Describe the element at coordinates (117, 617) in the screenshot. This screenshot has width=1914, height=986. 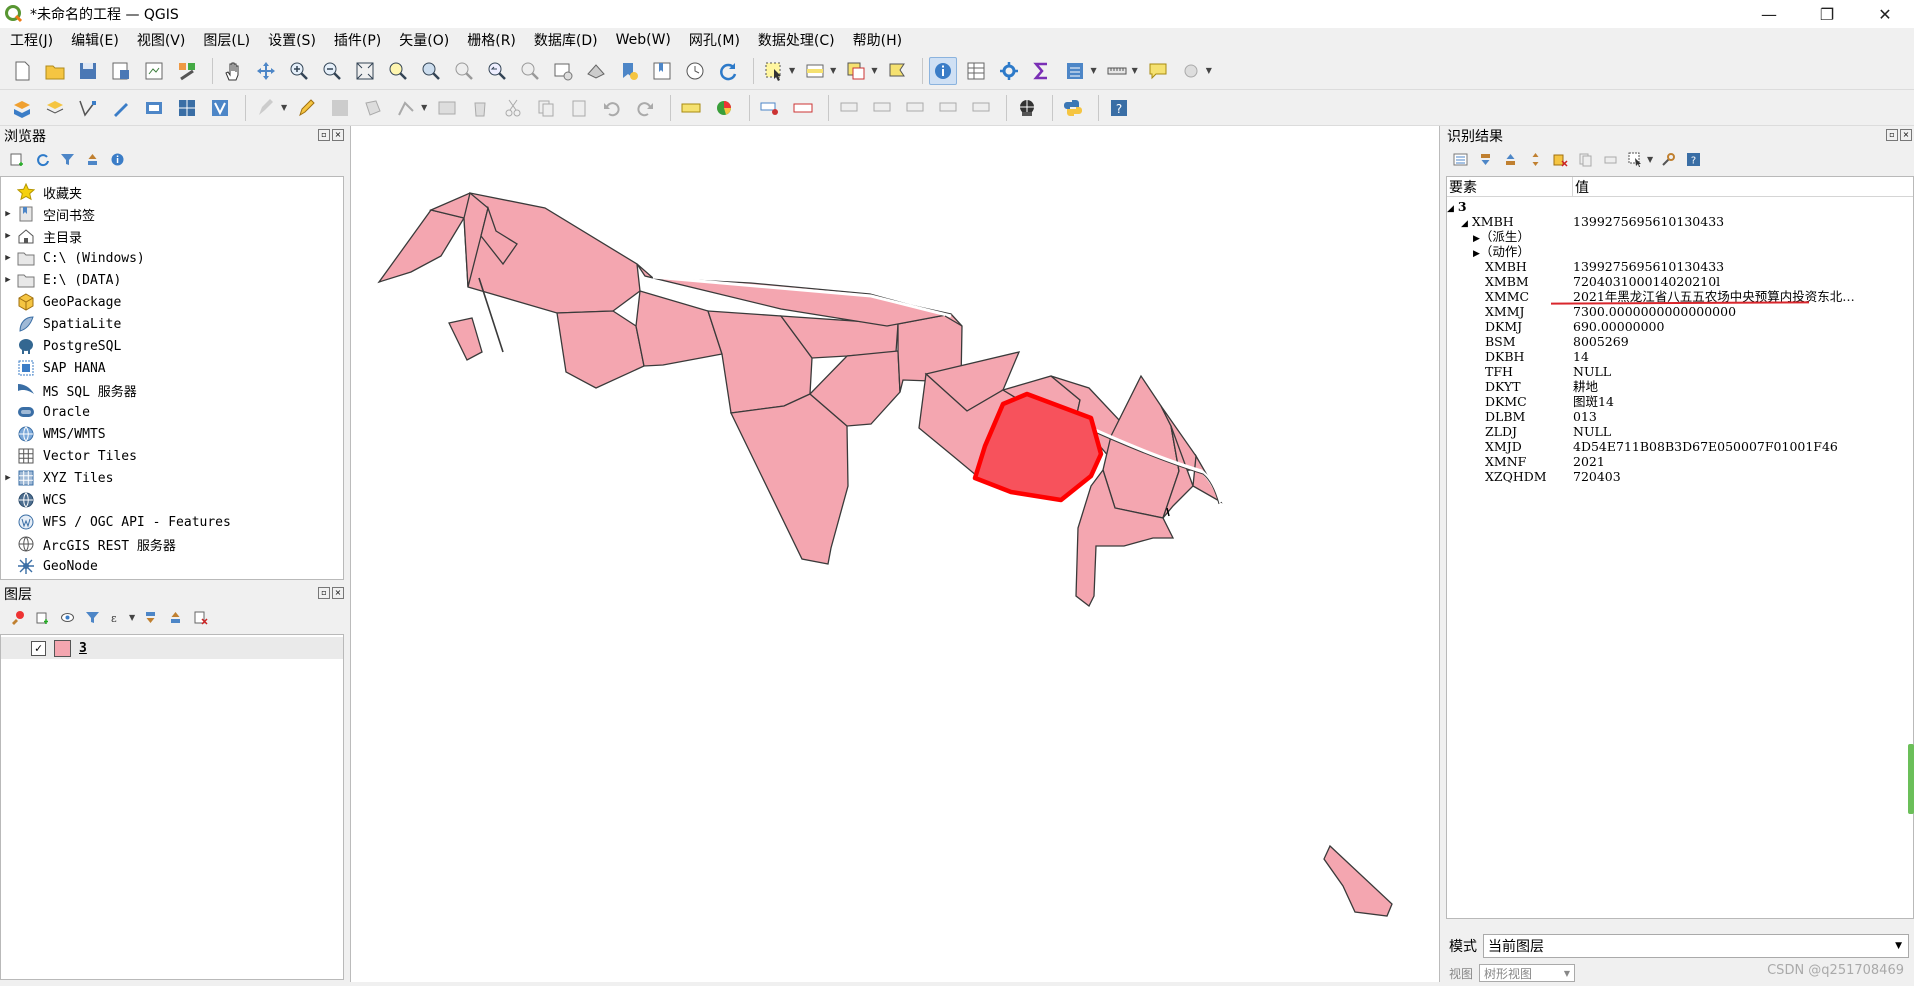
I see `filter-expression-icon: ε` at that location.